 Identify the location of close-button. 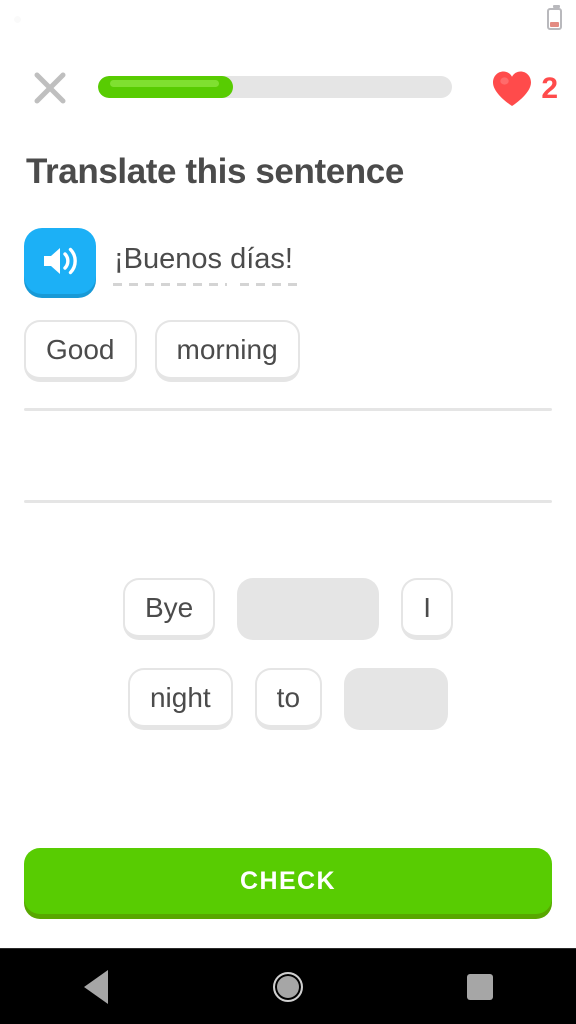
(50, 88).